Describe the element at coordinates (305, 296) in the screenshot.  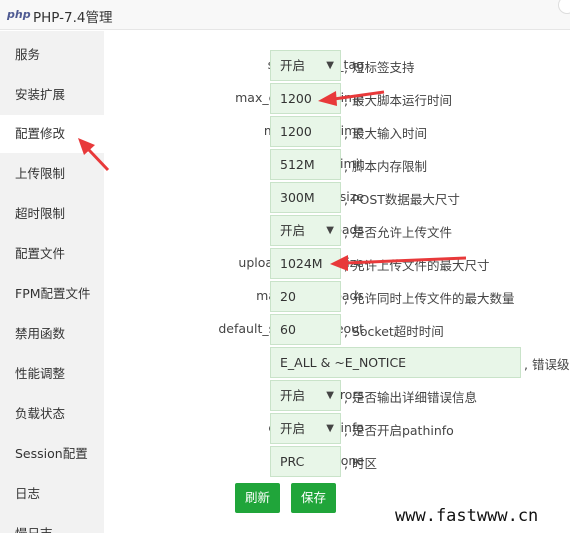
I see `max-file-uploads-input: 20` at that location.